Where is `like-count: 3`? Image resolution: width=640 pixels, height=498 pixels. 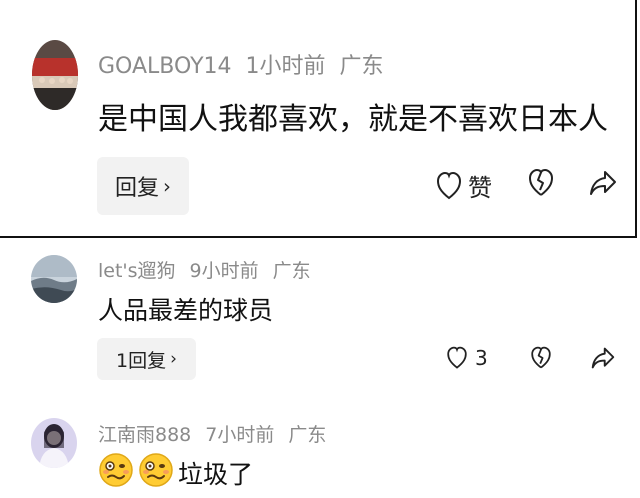 like-count: 3 is located at coordinates (481, 358).